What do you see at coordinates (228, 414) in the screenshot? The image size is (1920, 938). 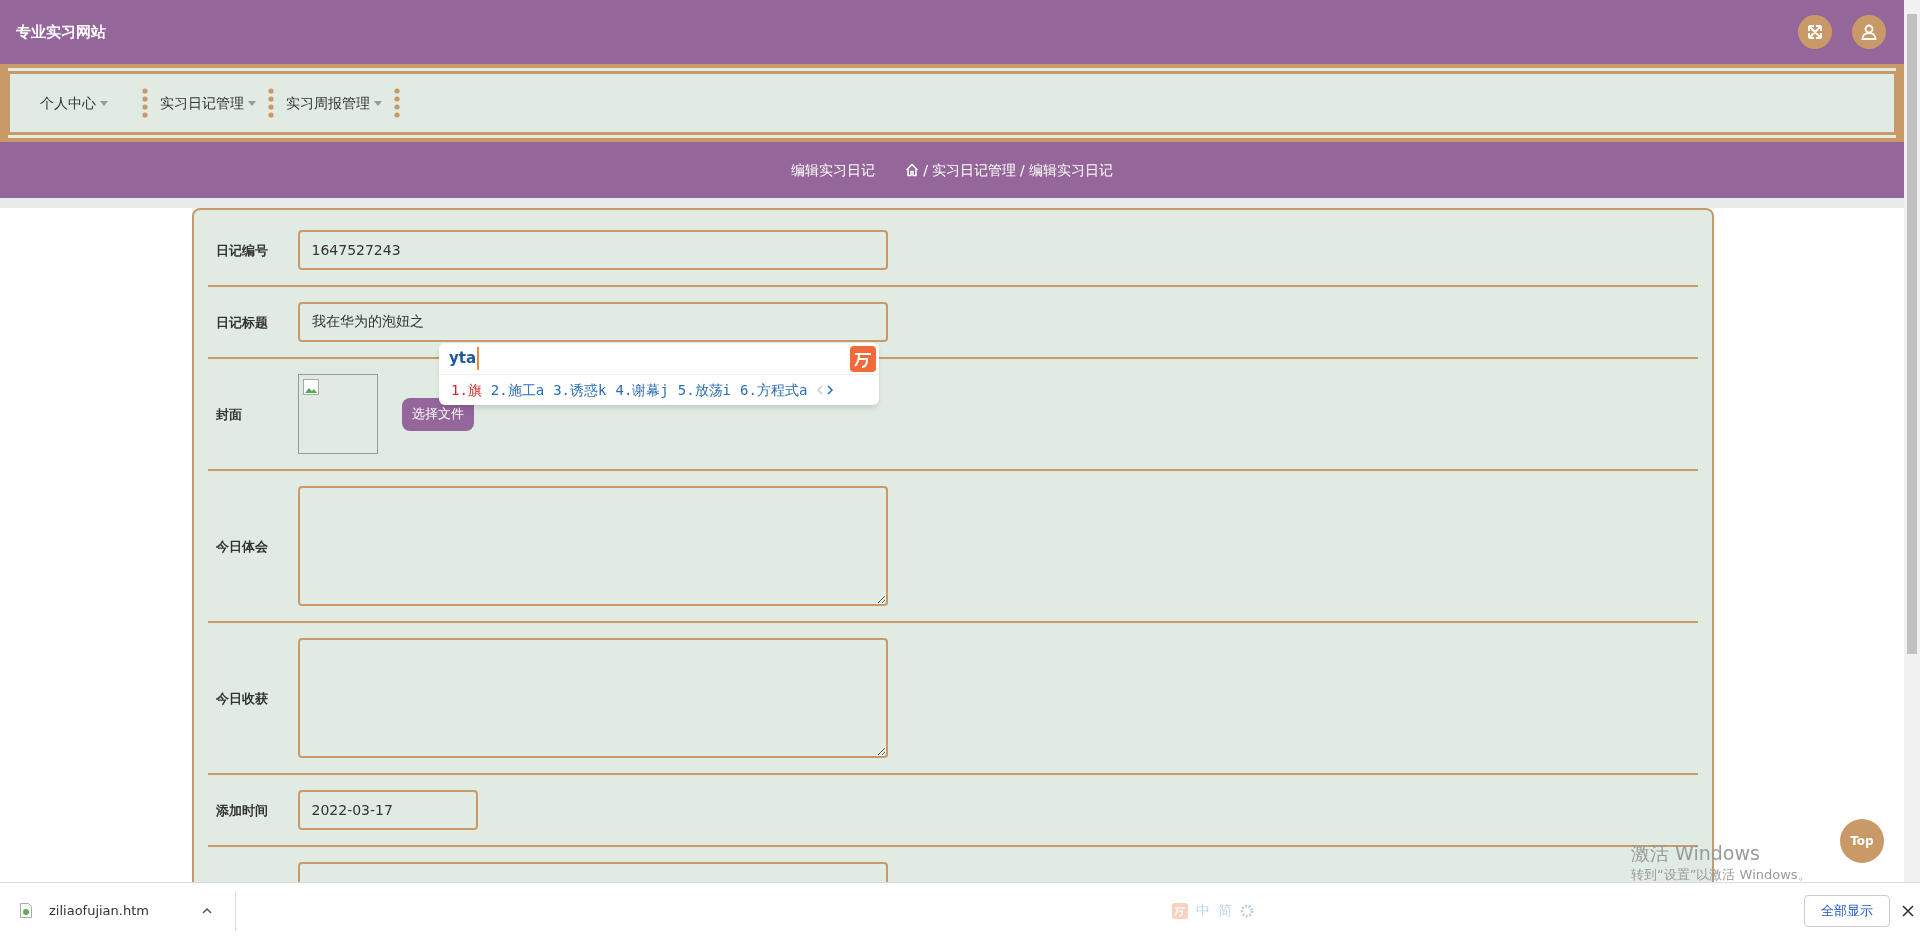 I see `field-label: 封面` at bounding box center [228, 414].